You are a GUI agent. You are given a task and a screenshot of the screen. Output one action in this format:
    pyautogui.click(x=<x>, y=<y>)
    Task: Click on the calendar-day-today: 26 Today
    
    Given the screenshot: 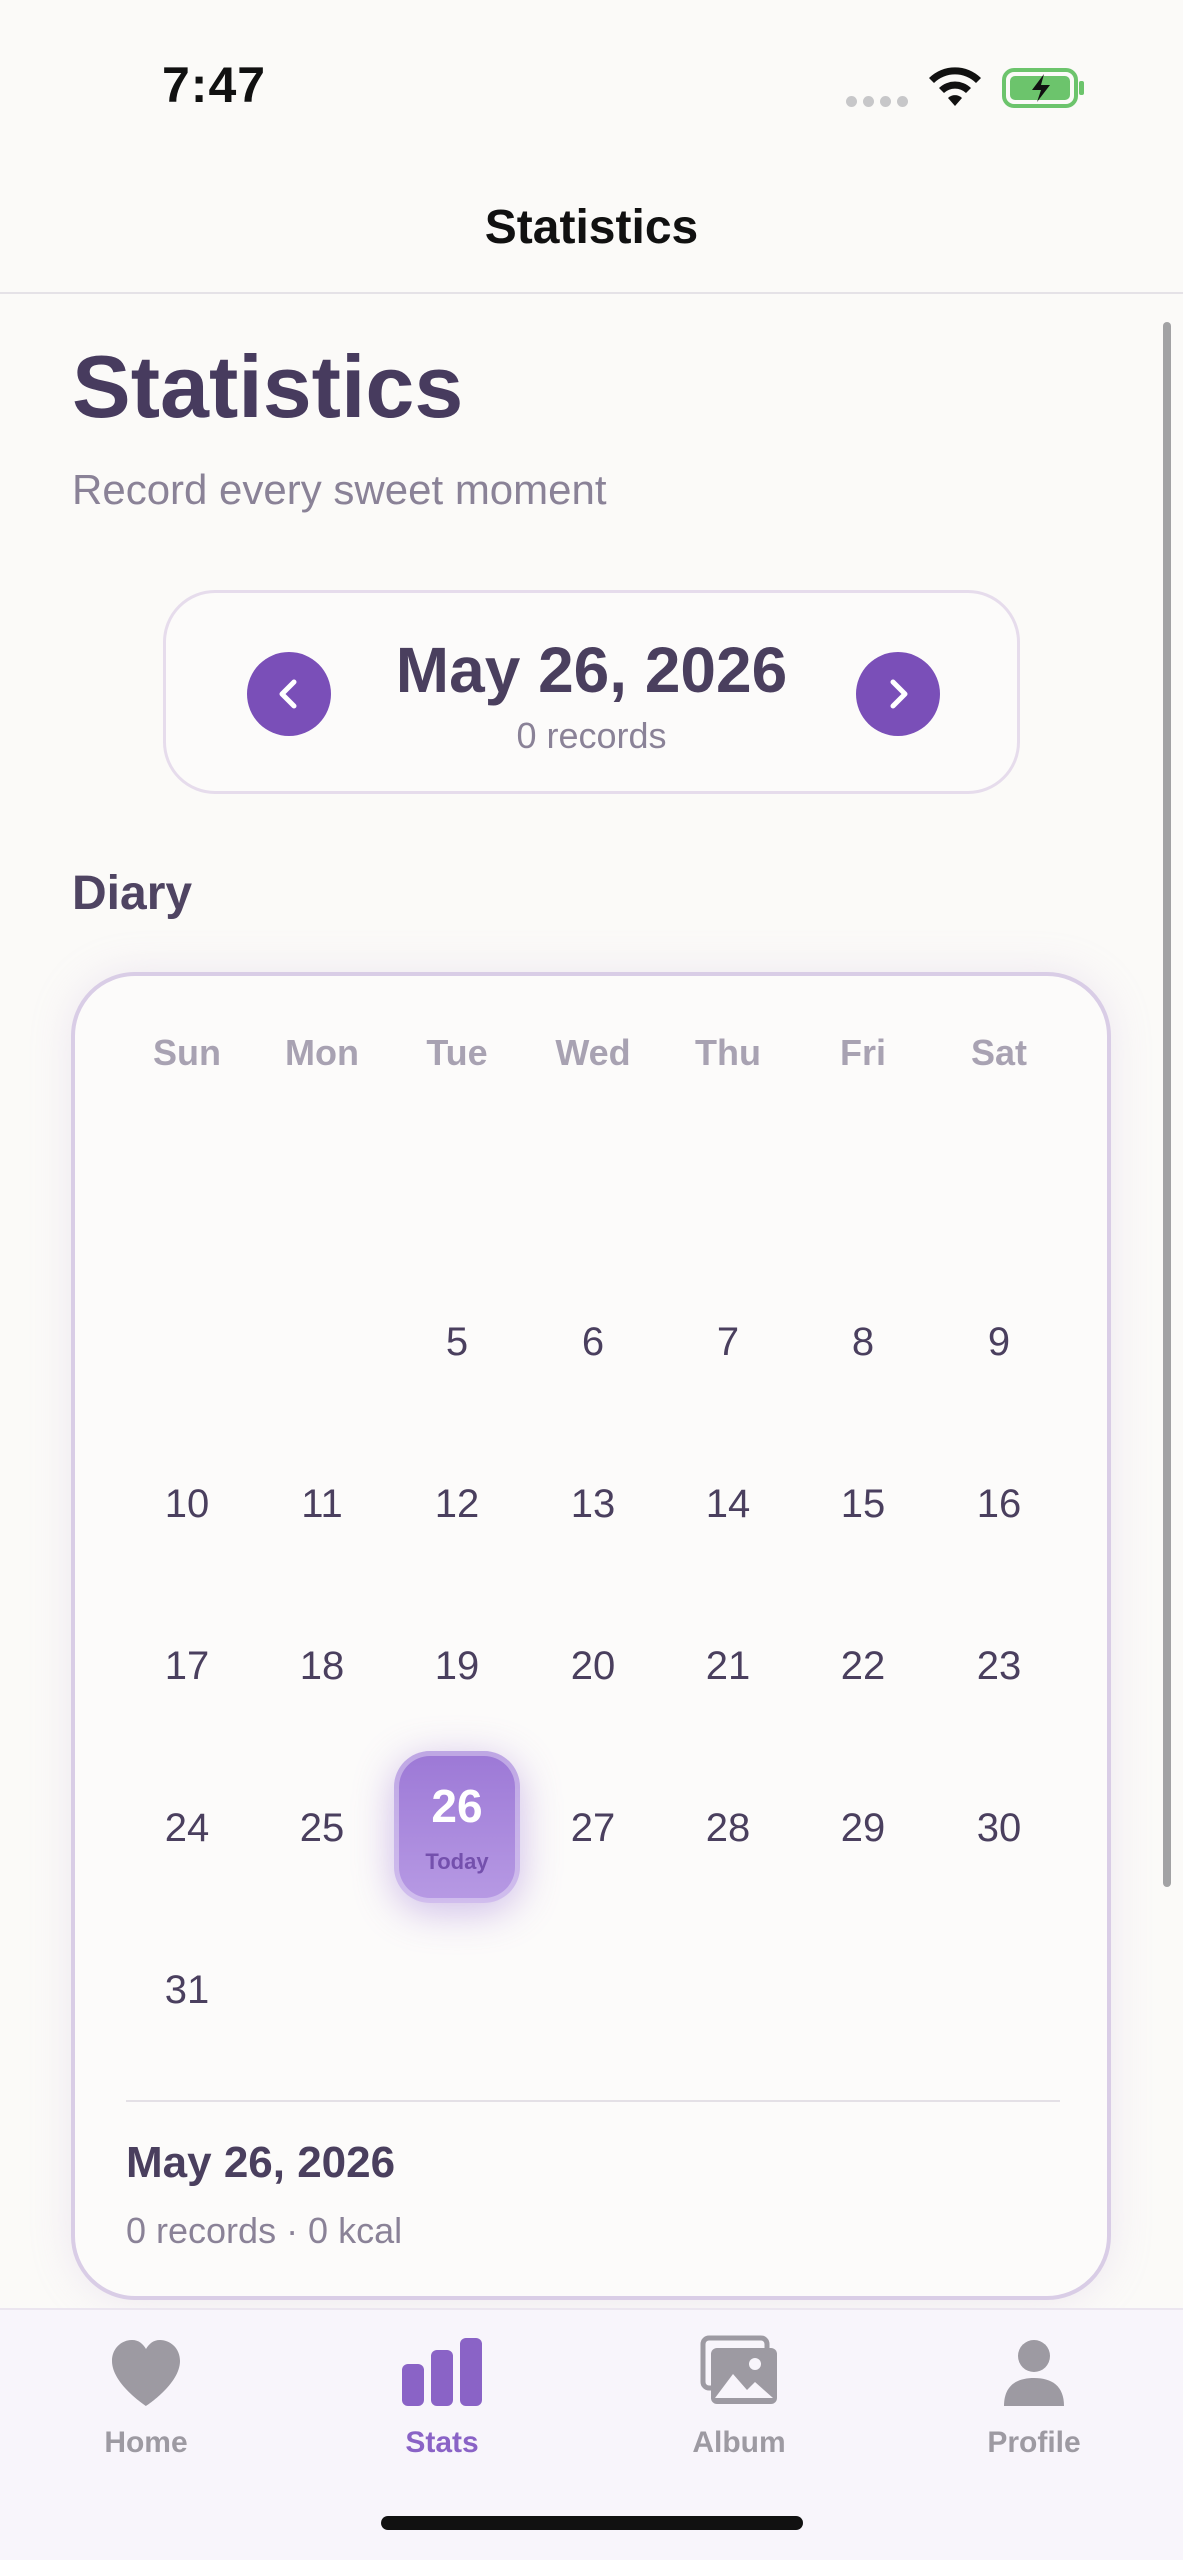 What is the action you would take?
    pyautogui.click(x=457, y=1827)
    